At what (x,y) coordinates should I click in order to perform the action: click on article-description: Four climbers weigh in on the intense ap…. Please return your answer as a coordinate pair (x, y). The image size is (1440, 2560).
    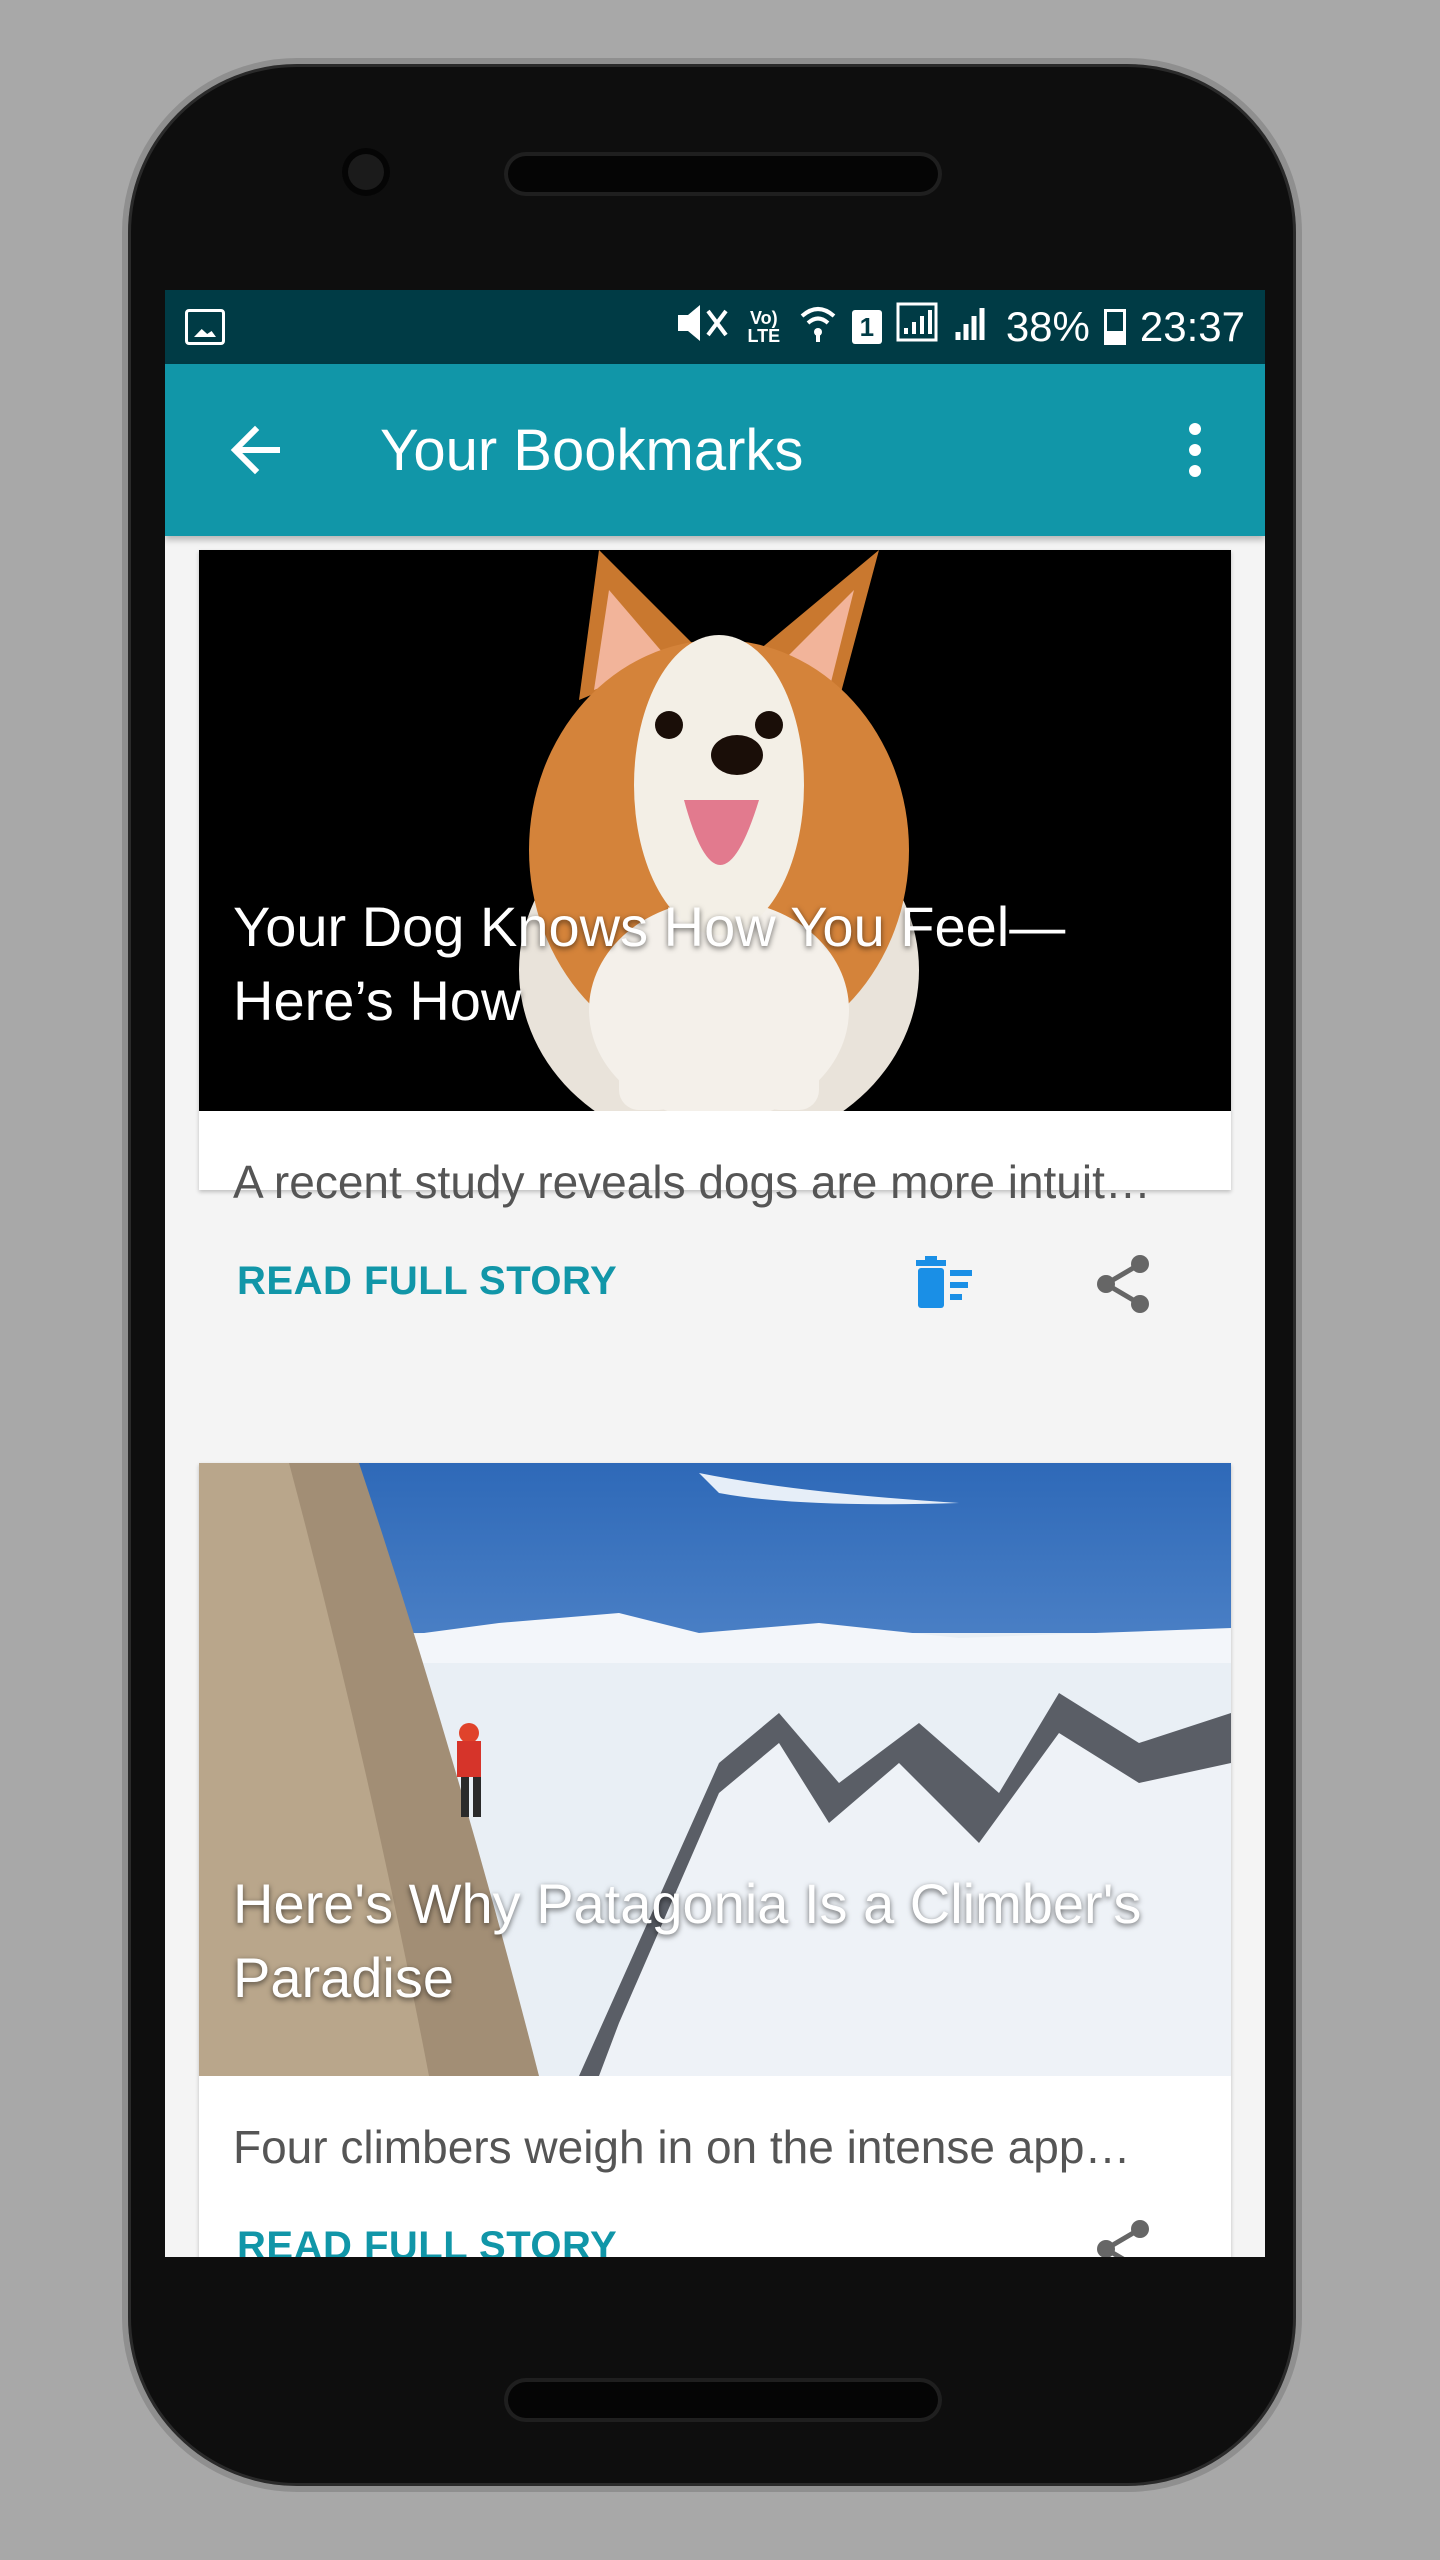
    Looking at the image, I should click on (682, 2147).